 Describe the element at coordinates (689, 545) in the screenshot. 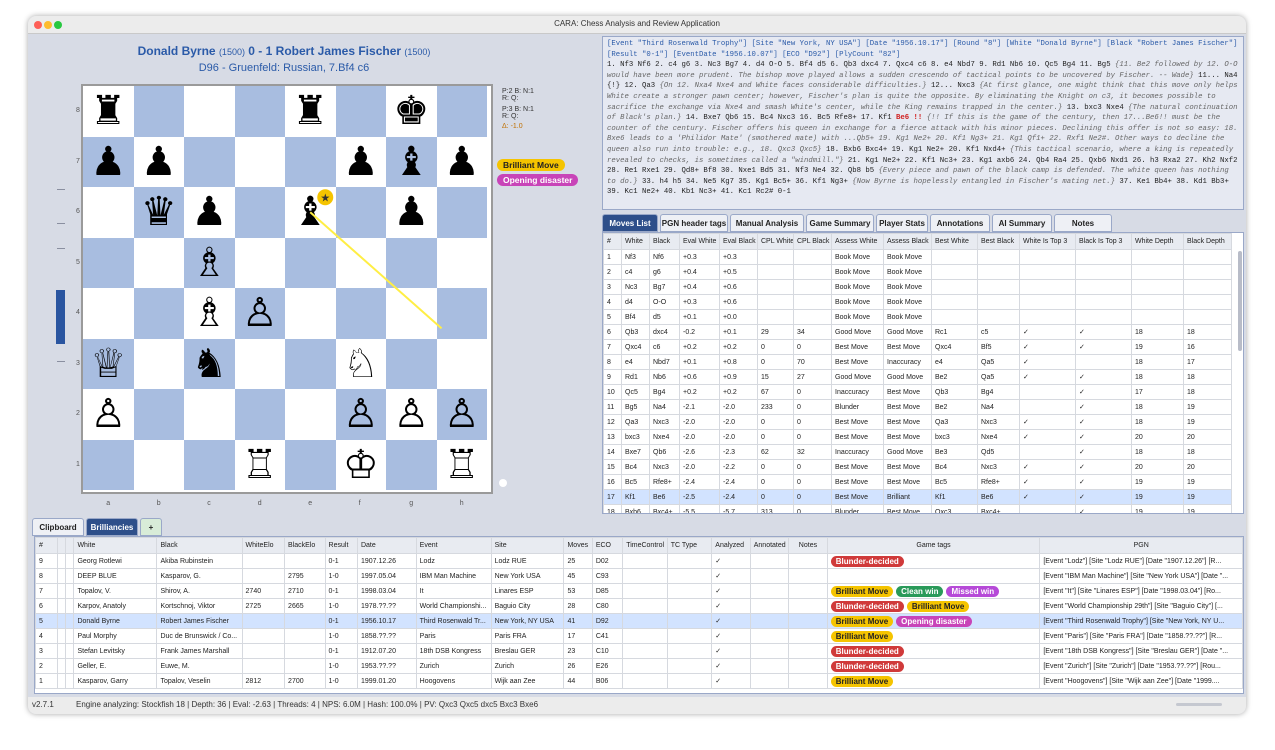

I see `games-column-header: TC Type` at that location.